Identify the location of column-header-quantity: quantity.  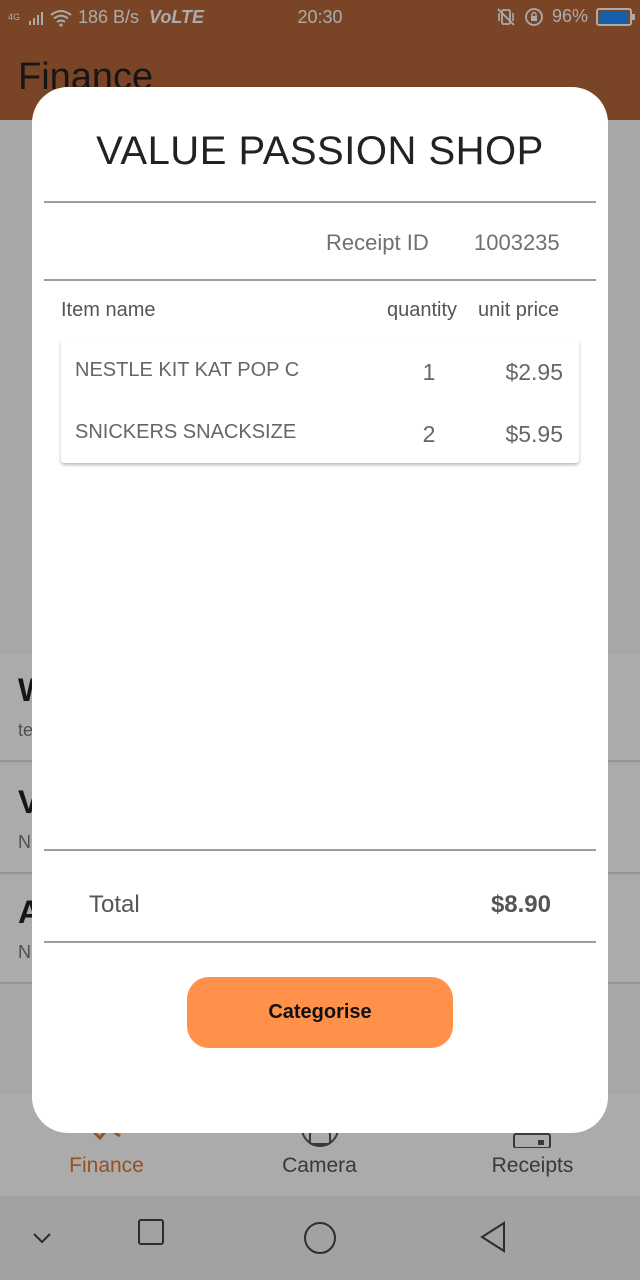
(422, 310).